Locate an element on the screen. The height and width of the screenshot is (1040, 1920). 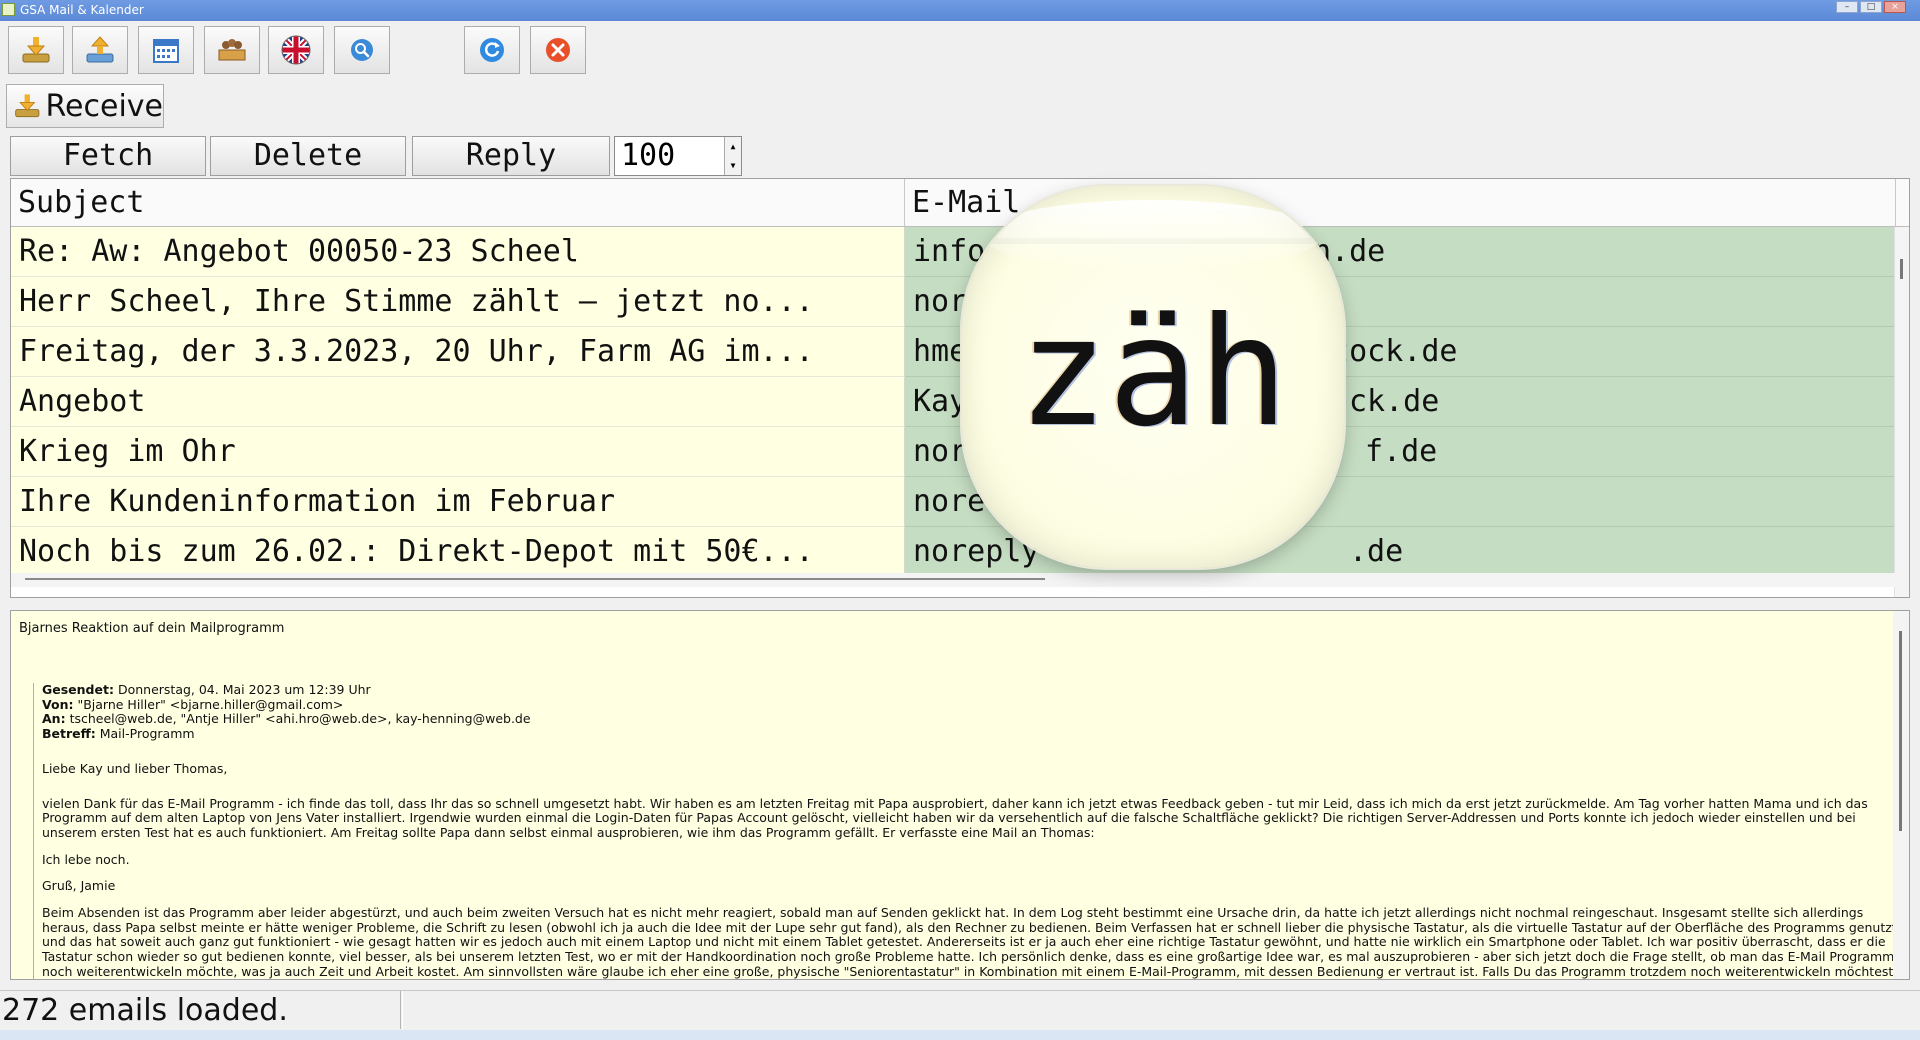
download-button is located at coordinates (36, 50).